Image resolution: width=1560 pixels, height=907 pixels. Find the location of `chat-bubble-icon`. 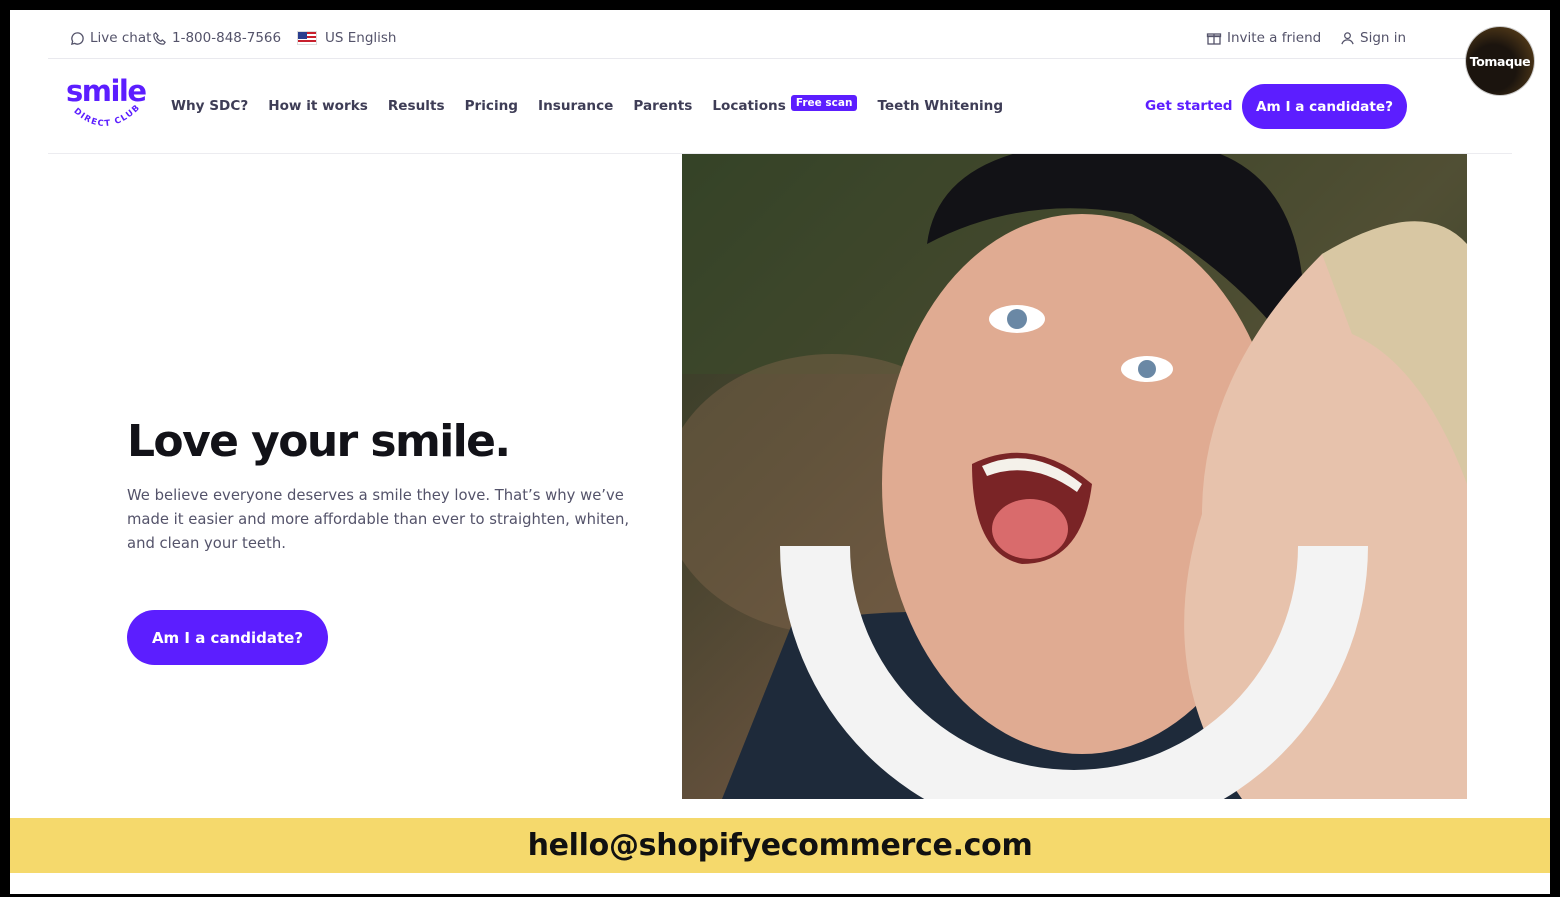

chat-bubble-icon is located at coordinates (77, 38).